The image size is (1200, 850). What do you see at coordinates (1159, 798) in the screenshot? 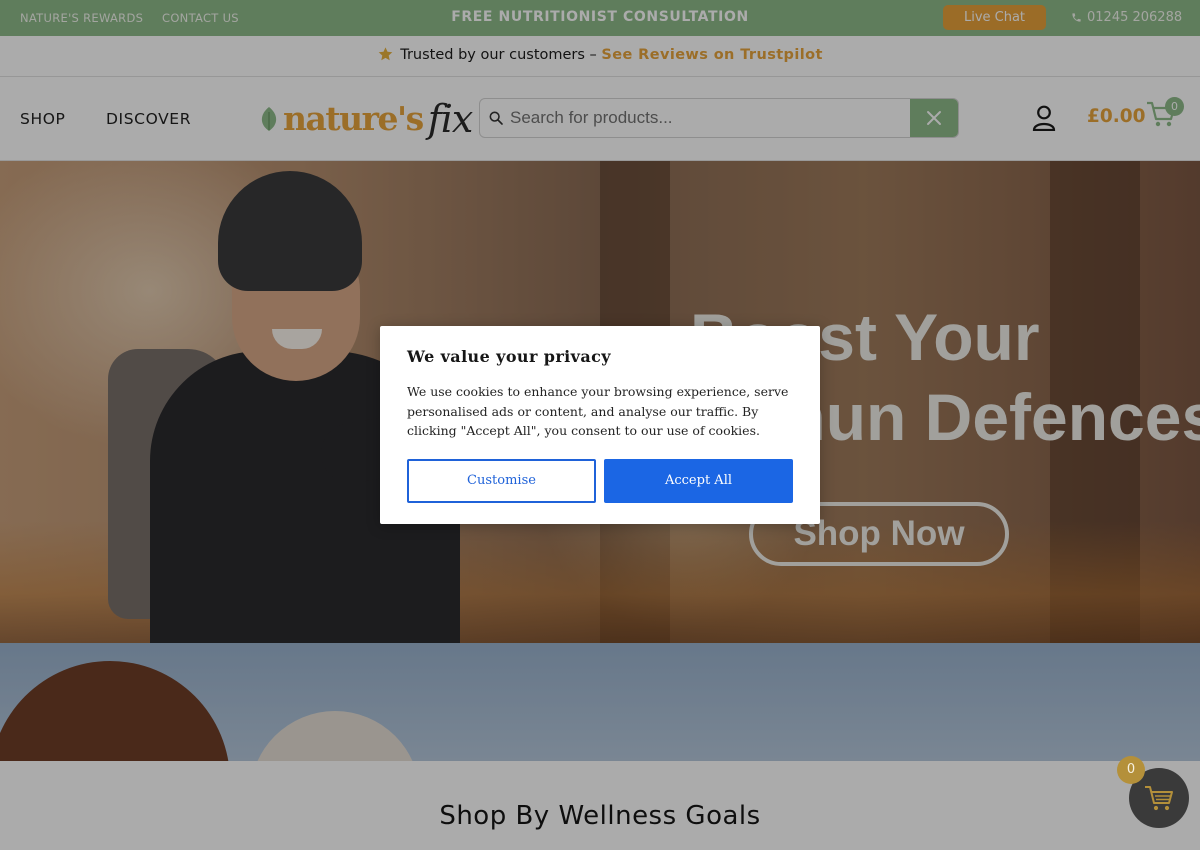
I see `cart-icon` at bounding box center [1159, 798].